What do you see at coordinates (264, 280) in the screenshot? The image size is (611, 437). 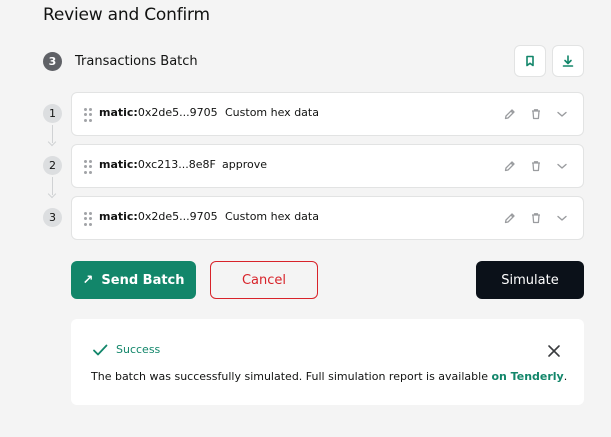 I see `cancel-button: Cancel` at bounding box center [264, 280].